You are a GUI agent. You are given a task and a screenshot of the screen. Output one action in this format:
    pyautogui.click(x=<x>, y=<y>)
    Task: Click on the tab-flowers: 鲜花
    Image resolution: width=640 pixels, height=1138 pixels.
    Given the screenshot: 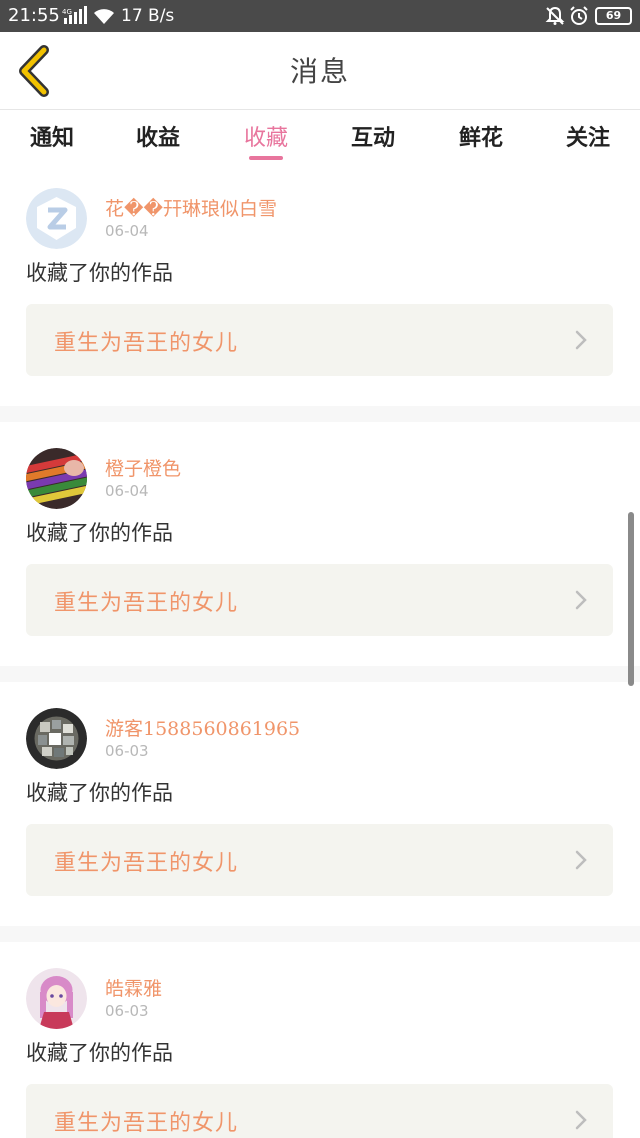 What is the action you would take?
    pyautogui.click(x=481, y=136)
    